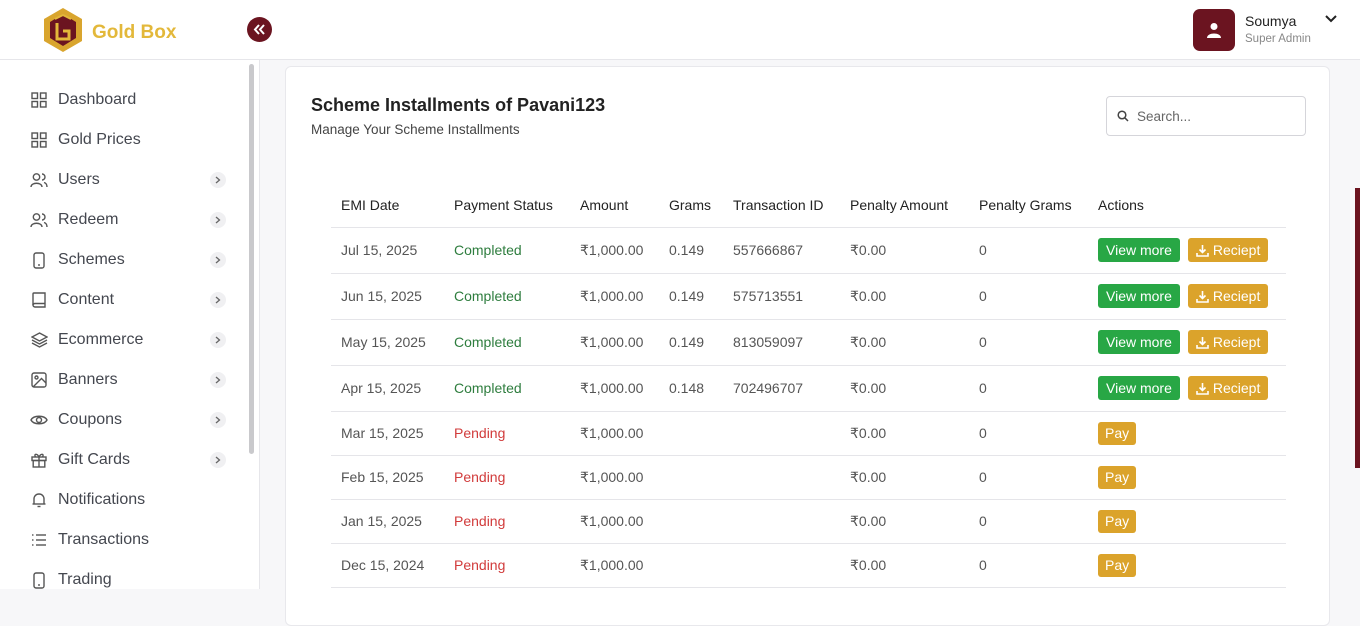 The width and height of the screenshot is (1360, 626). What do you see at coordinates (781, 342) in the screenshot?
I see `transaction-id-cell: 813059097` at bounding box center [781, 342].